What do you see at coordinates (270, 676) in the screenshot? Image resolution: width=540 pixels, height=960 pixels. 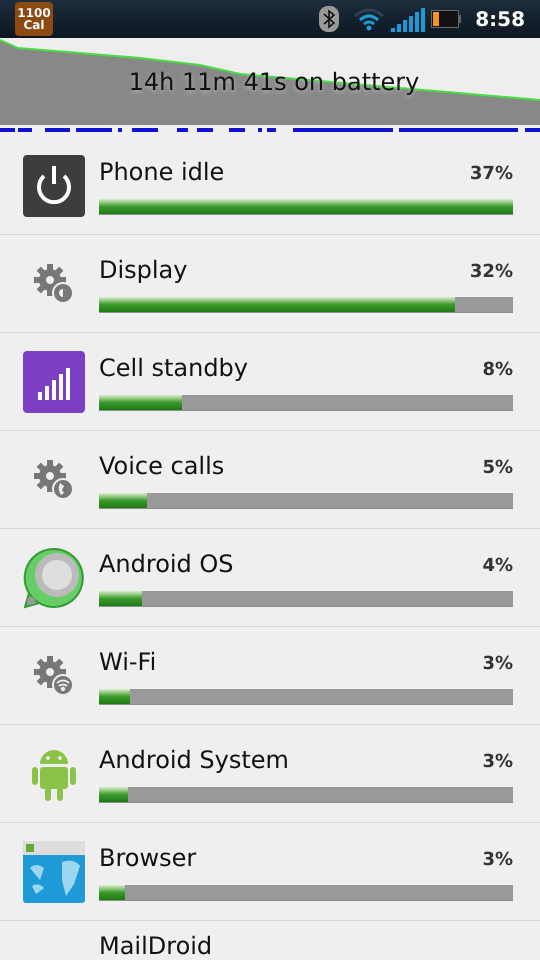 I see `usage-row: Wi-Fi 3%` at bounding box center [270, 676].